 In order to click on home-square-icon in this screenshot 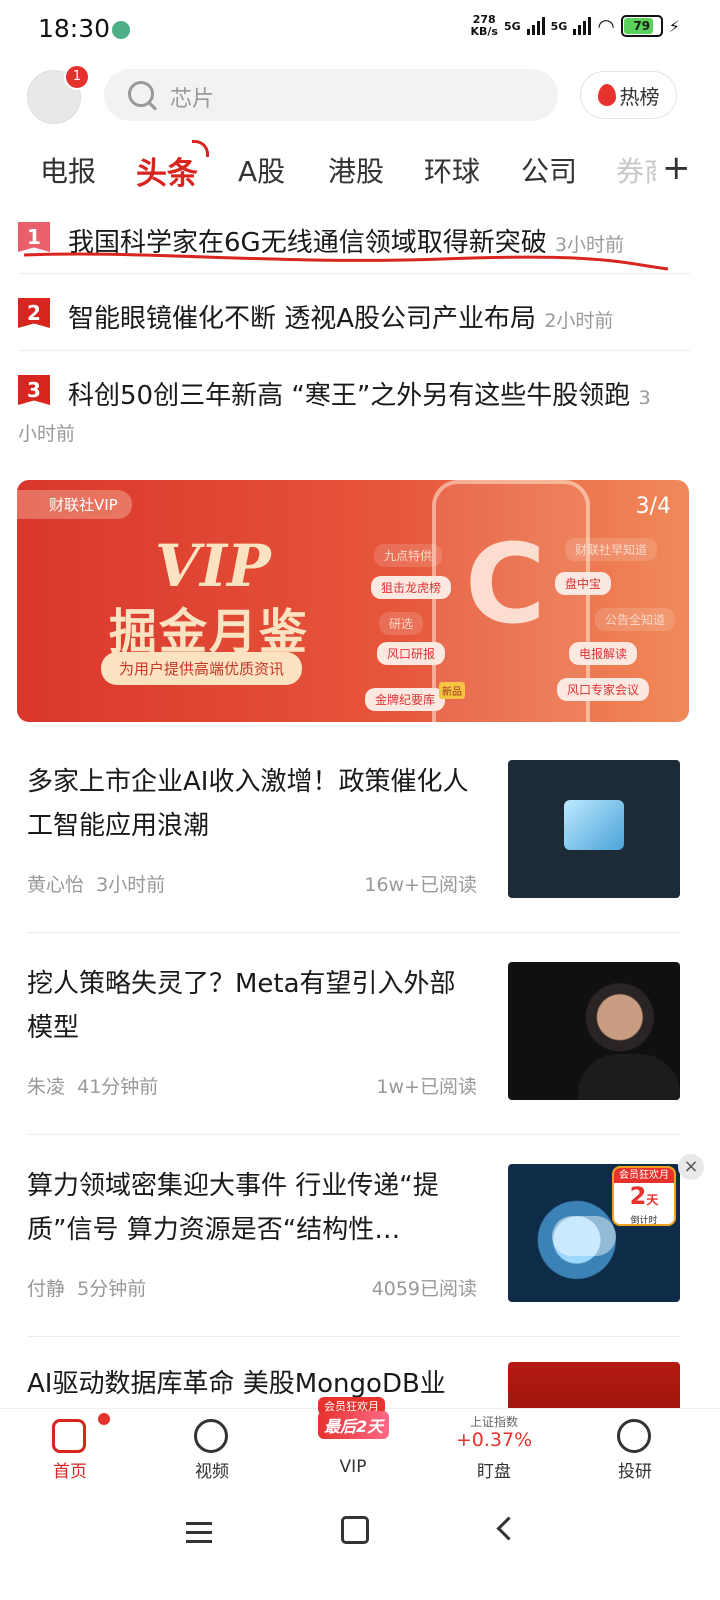, I will do `click(355, 1530)`.